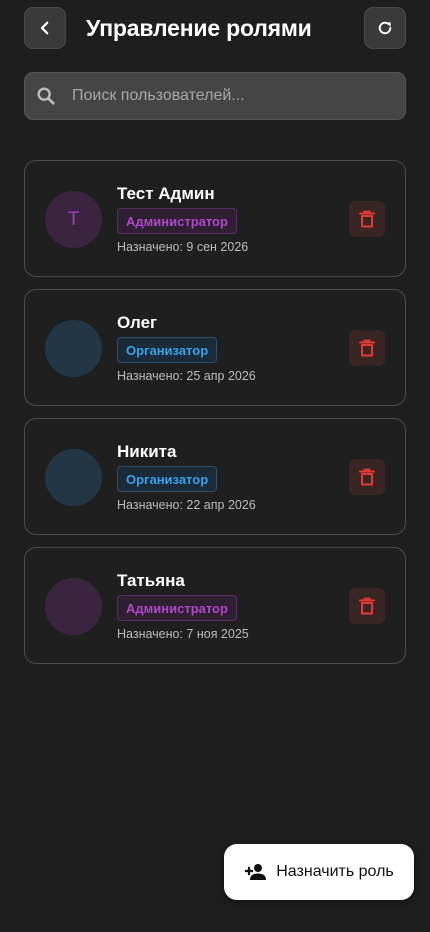 Image resolution: width=430 pixels, height=932 pixels. I want to click on chevron-left-icon, so click(44, 28).